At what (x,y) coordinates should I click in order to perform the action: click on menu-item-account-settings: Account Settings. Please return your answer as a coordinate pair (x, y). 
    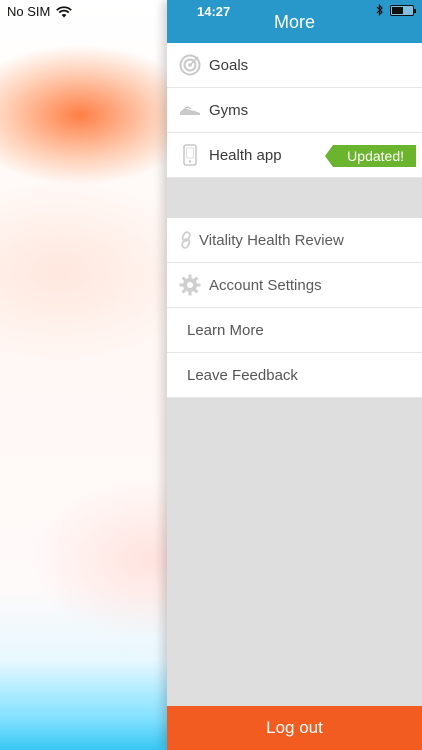
    Looking at the image, I should click on (294, 285).